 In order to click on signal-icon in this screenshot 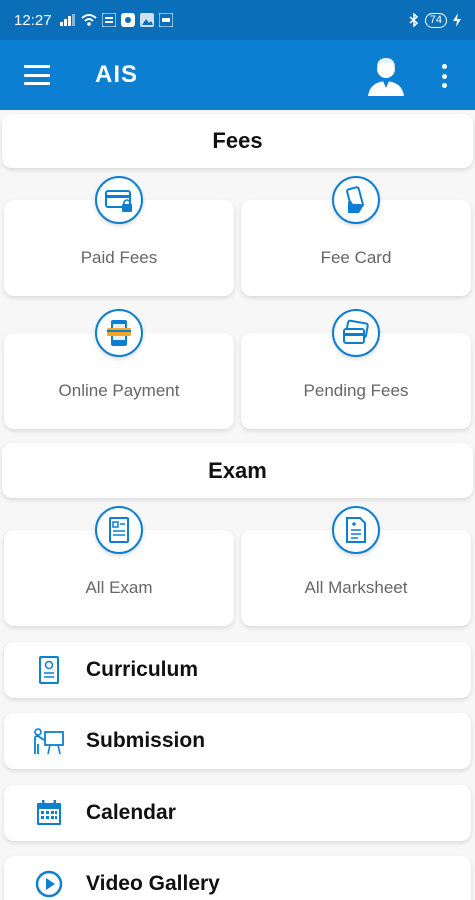, I will do `click(67, 20)`.